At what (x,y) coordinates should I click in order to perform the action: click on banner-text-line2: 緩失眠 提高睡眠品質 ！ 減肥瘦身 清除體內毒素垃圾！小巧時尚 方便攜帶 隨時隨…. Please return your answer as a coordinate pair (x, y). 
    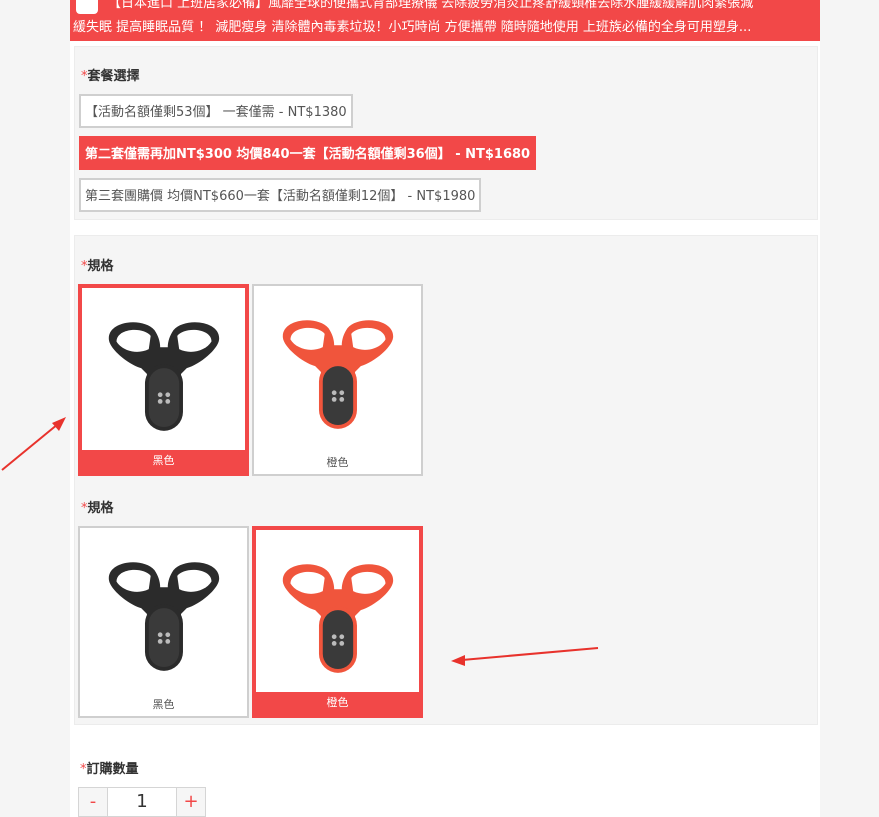
    Looking at the image, I should click on (412, 27).